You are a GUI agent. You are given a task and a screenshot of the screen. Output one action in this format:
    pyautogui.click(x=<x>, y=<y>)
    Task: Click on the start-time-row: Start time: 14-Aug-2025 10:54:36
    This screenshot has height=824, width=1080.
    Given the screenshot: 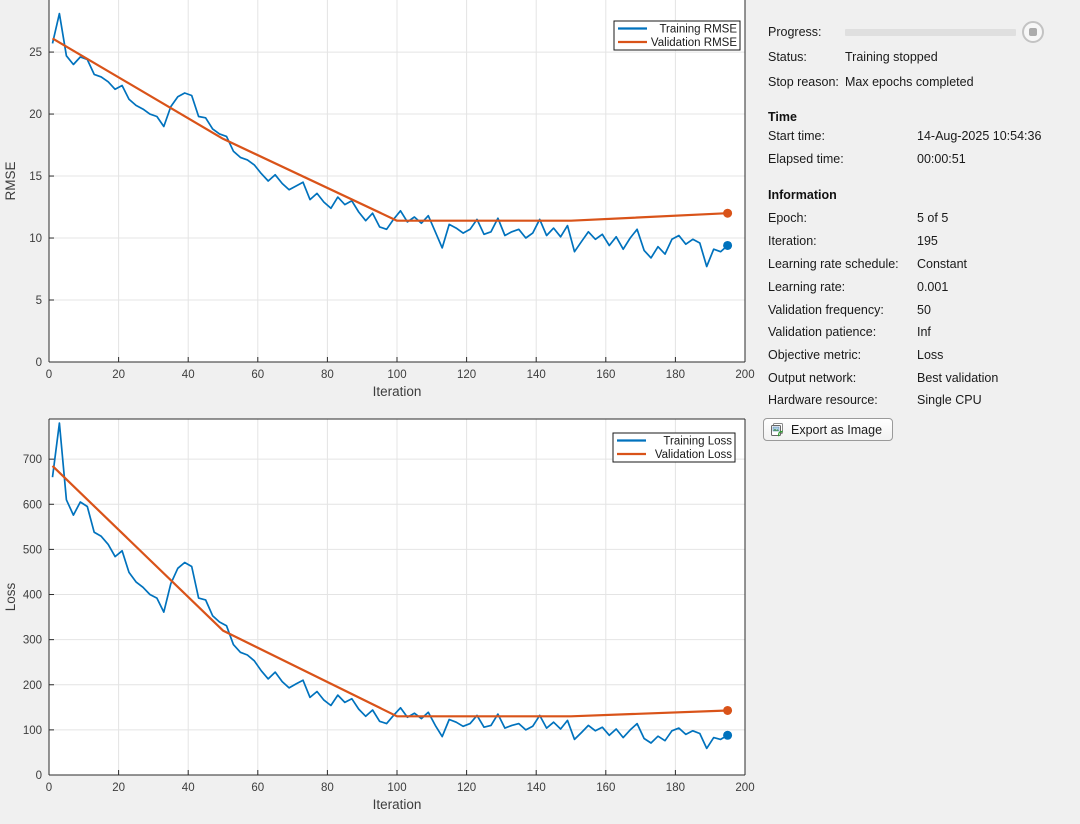 What is the action you would take?
    pyautogui.click(x=920, y=136)
    